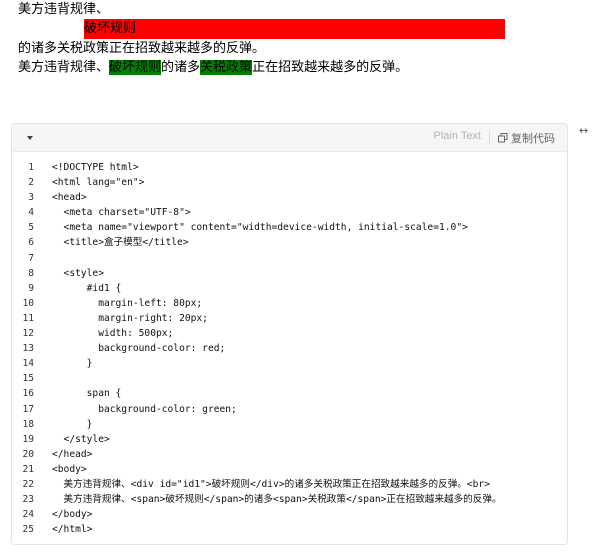 Image resolution: width=603 pixels, height=558 pixels. Describe the element at coordinates (583, 130) in the screenshot. I see `expand-horizontal-icon: ↔` at that location.